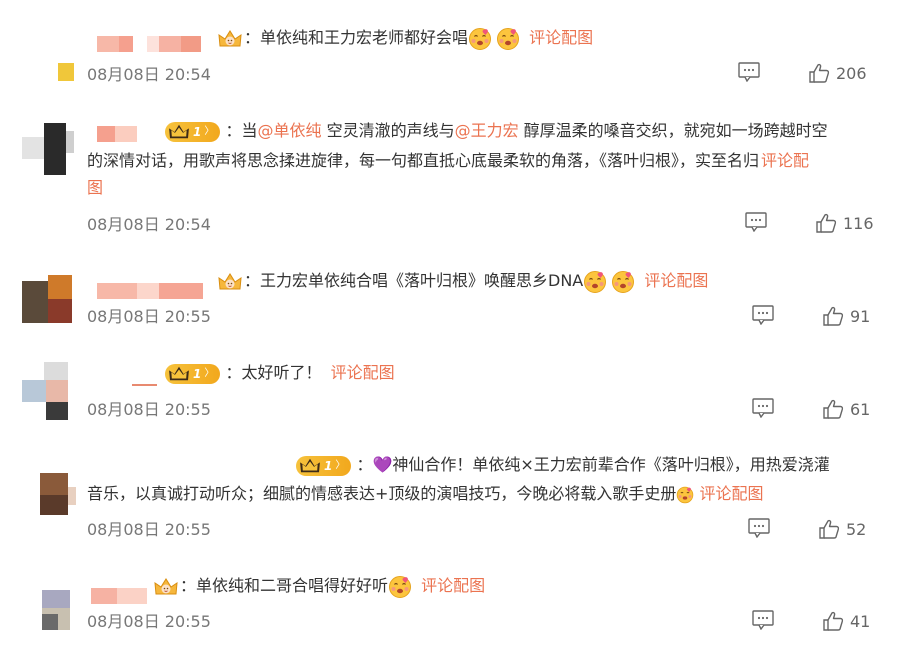 The image size is (900, 645). What do you see at coordinates (382, 493) in the screenshot?
I see `comment-content: 音乐，以真诚打动听众；细腻的情感表达+顶级的演唱技巧，今晚必将载入歌手史册` at bounding box center [382, 493].